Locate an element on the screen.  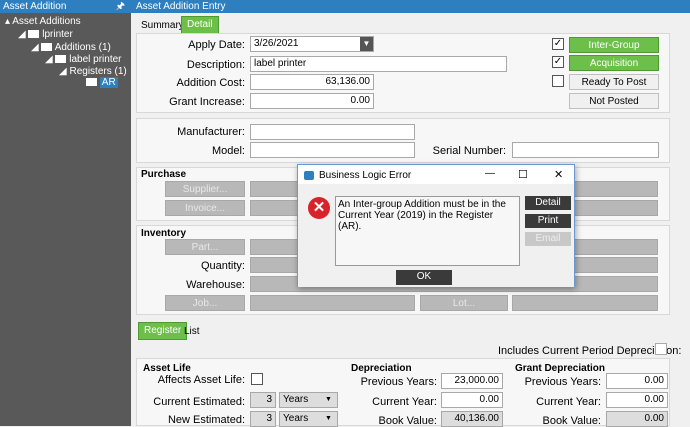
include-dep-checkbox is located at coordinates (661, 349).